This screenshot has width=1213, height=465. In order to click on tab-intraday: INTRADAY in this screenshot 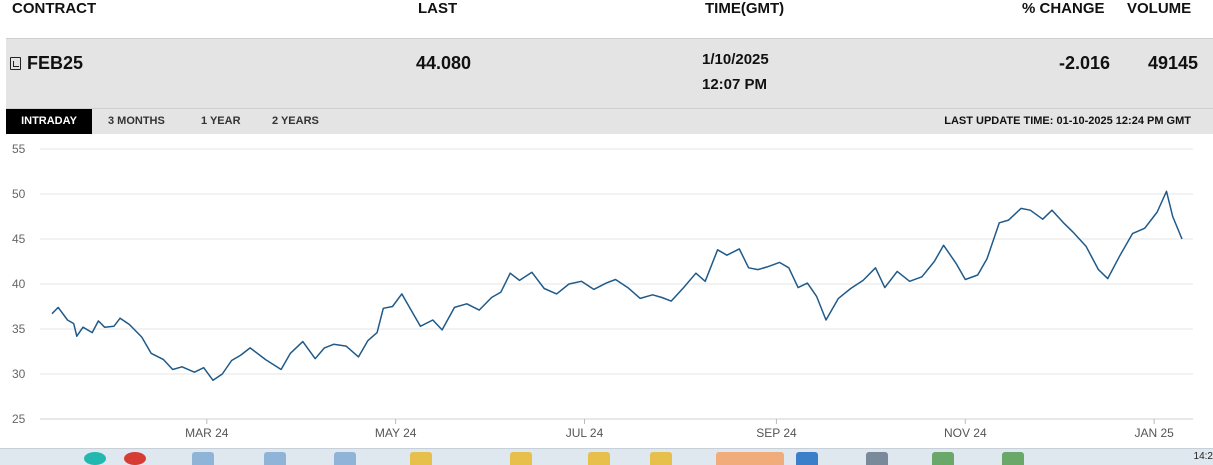, I will do `click(49, 121)`.